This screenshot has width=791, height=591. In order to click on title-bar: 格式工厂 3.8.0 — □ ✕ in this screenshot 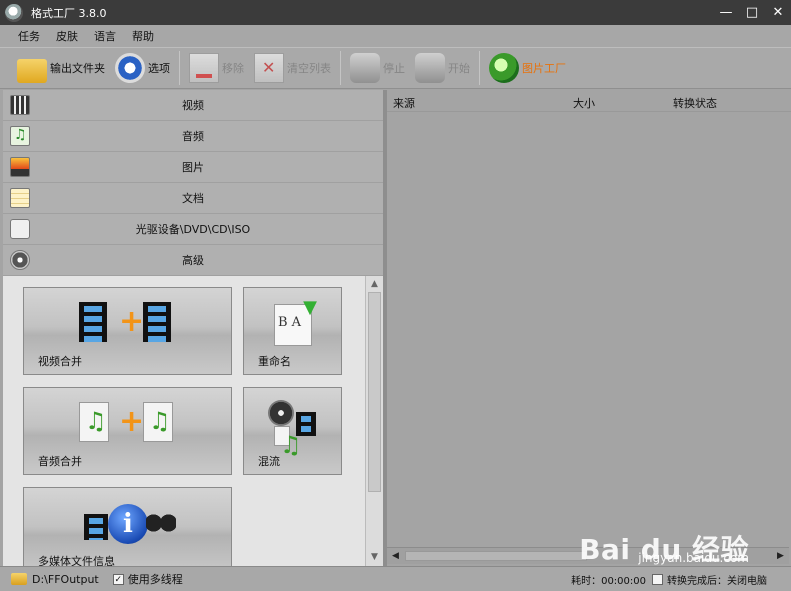, I will do `click(395, 12)`.